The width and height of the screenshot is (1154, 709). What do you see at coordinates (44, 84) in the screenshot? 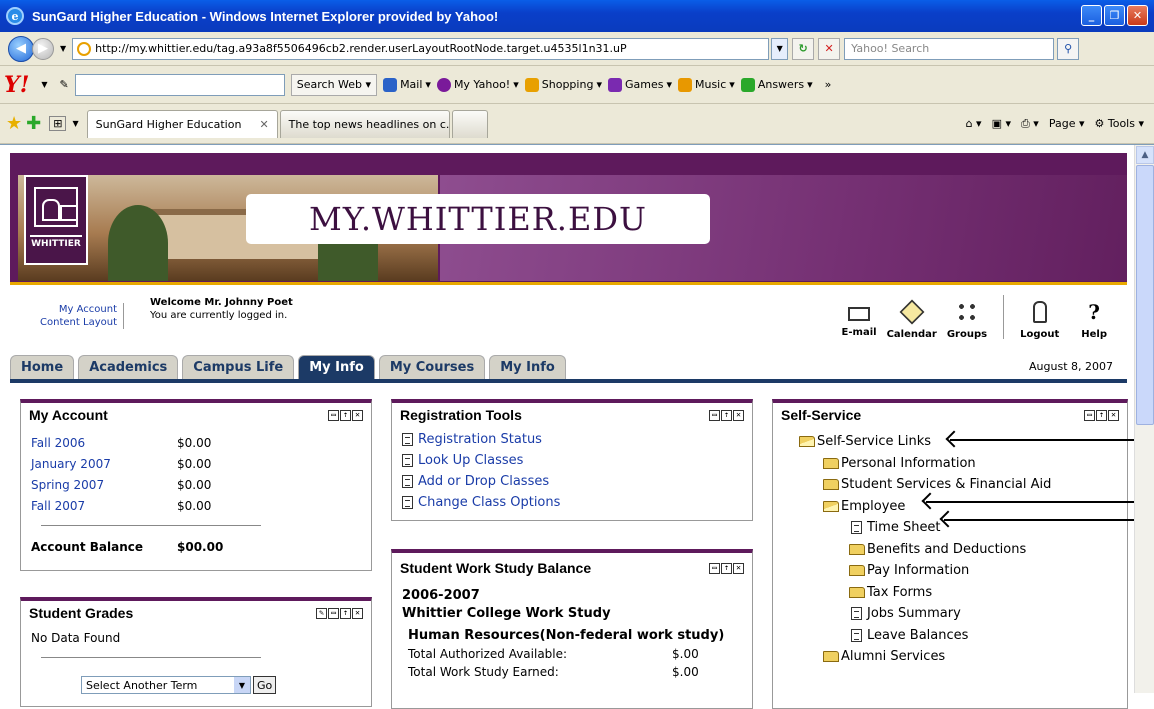
I see `yahoo-menu-dropdown-icon: ▼` at bounding box center [44, 84].